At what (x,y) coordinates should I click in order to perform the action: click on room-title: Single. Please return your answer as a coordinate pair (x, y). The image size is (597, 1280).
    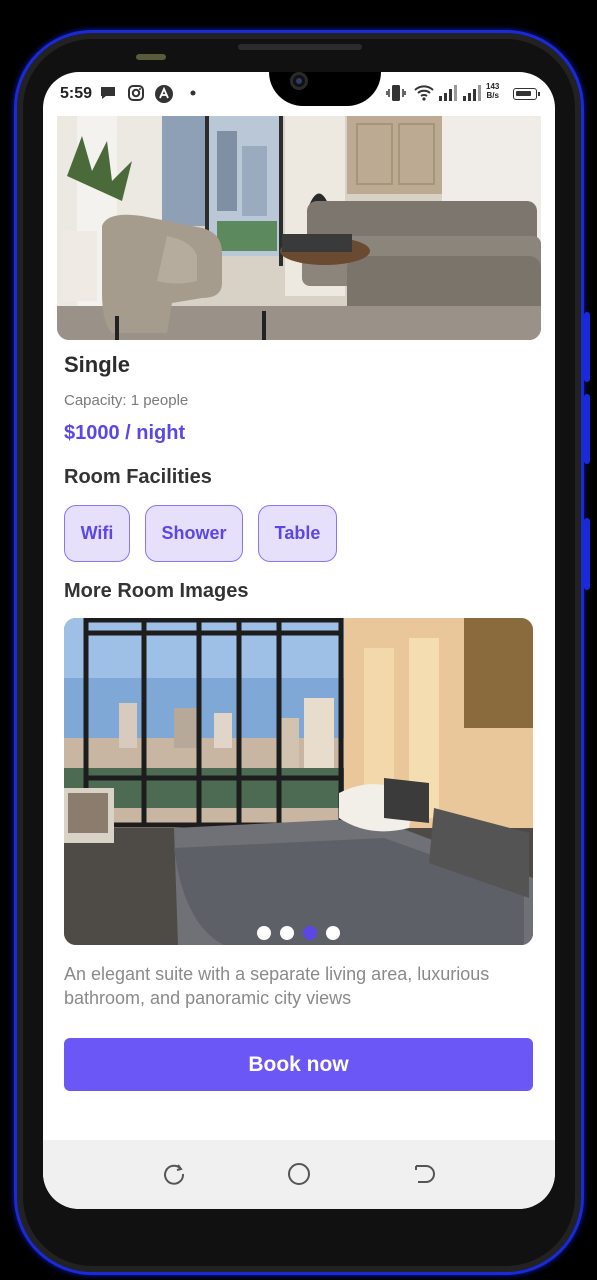
    Looking at the image, I should click on (97, 364).